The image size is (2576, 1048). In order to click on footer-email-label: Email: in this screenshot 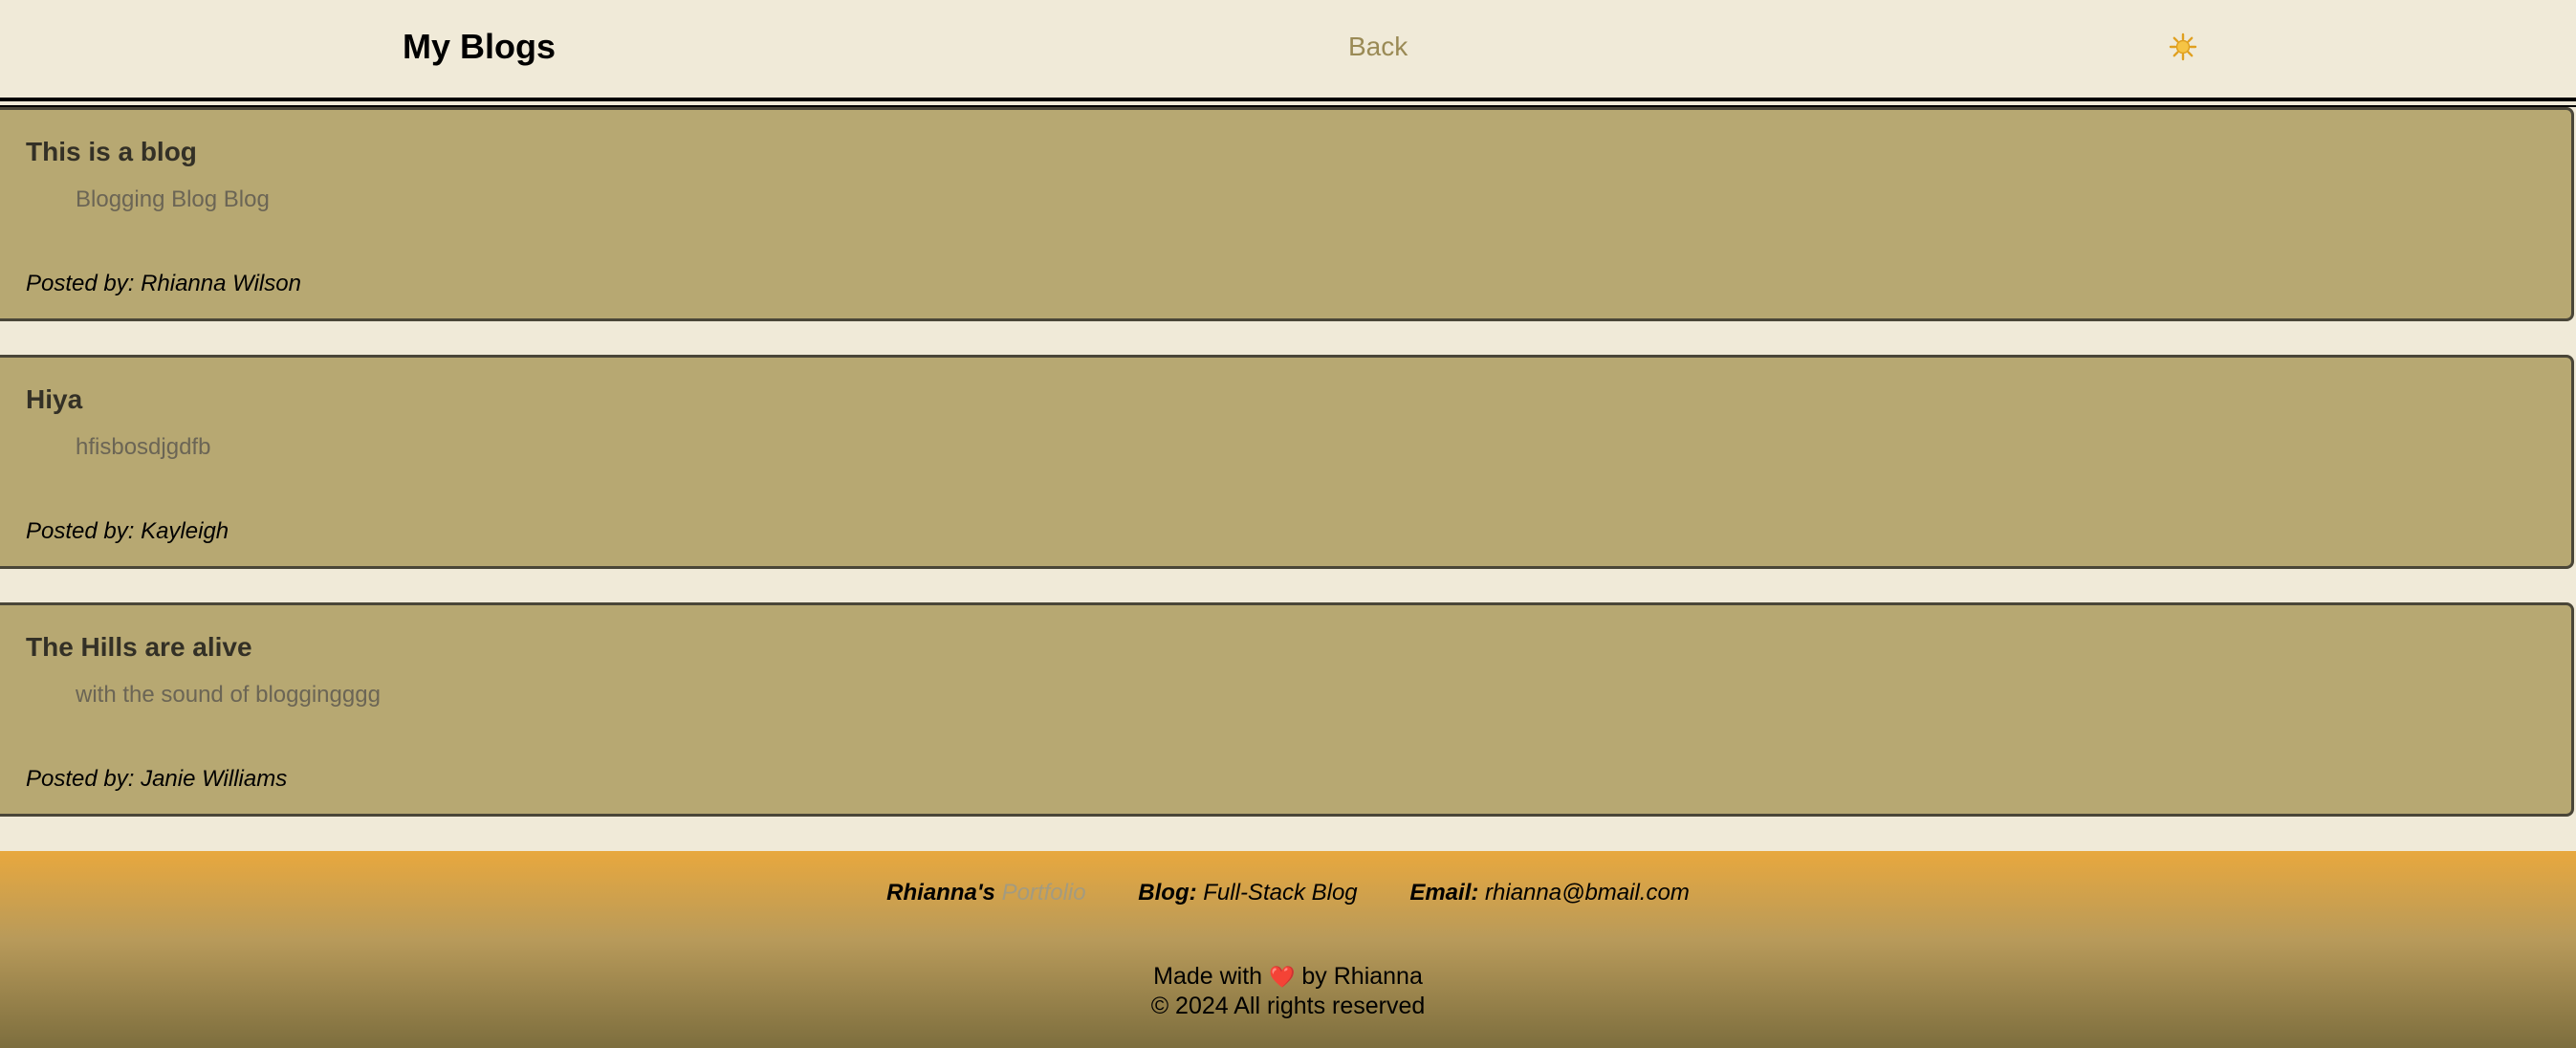, I will do `click(1444, 893)`.